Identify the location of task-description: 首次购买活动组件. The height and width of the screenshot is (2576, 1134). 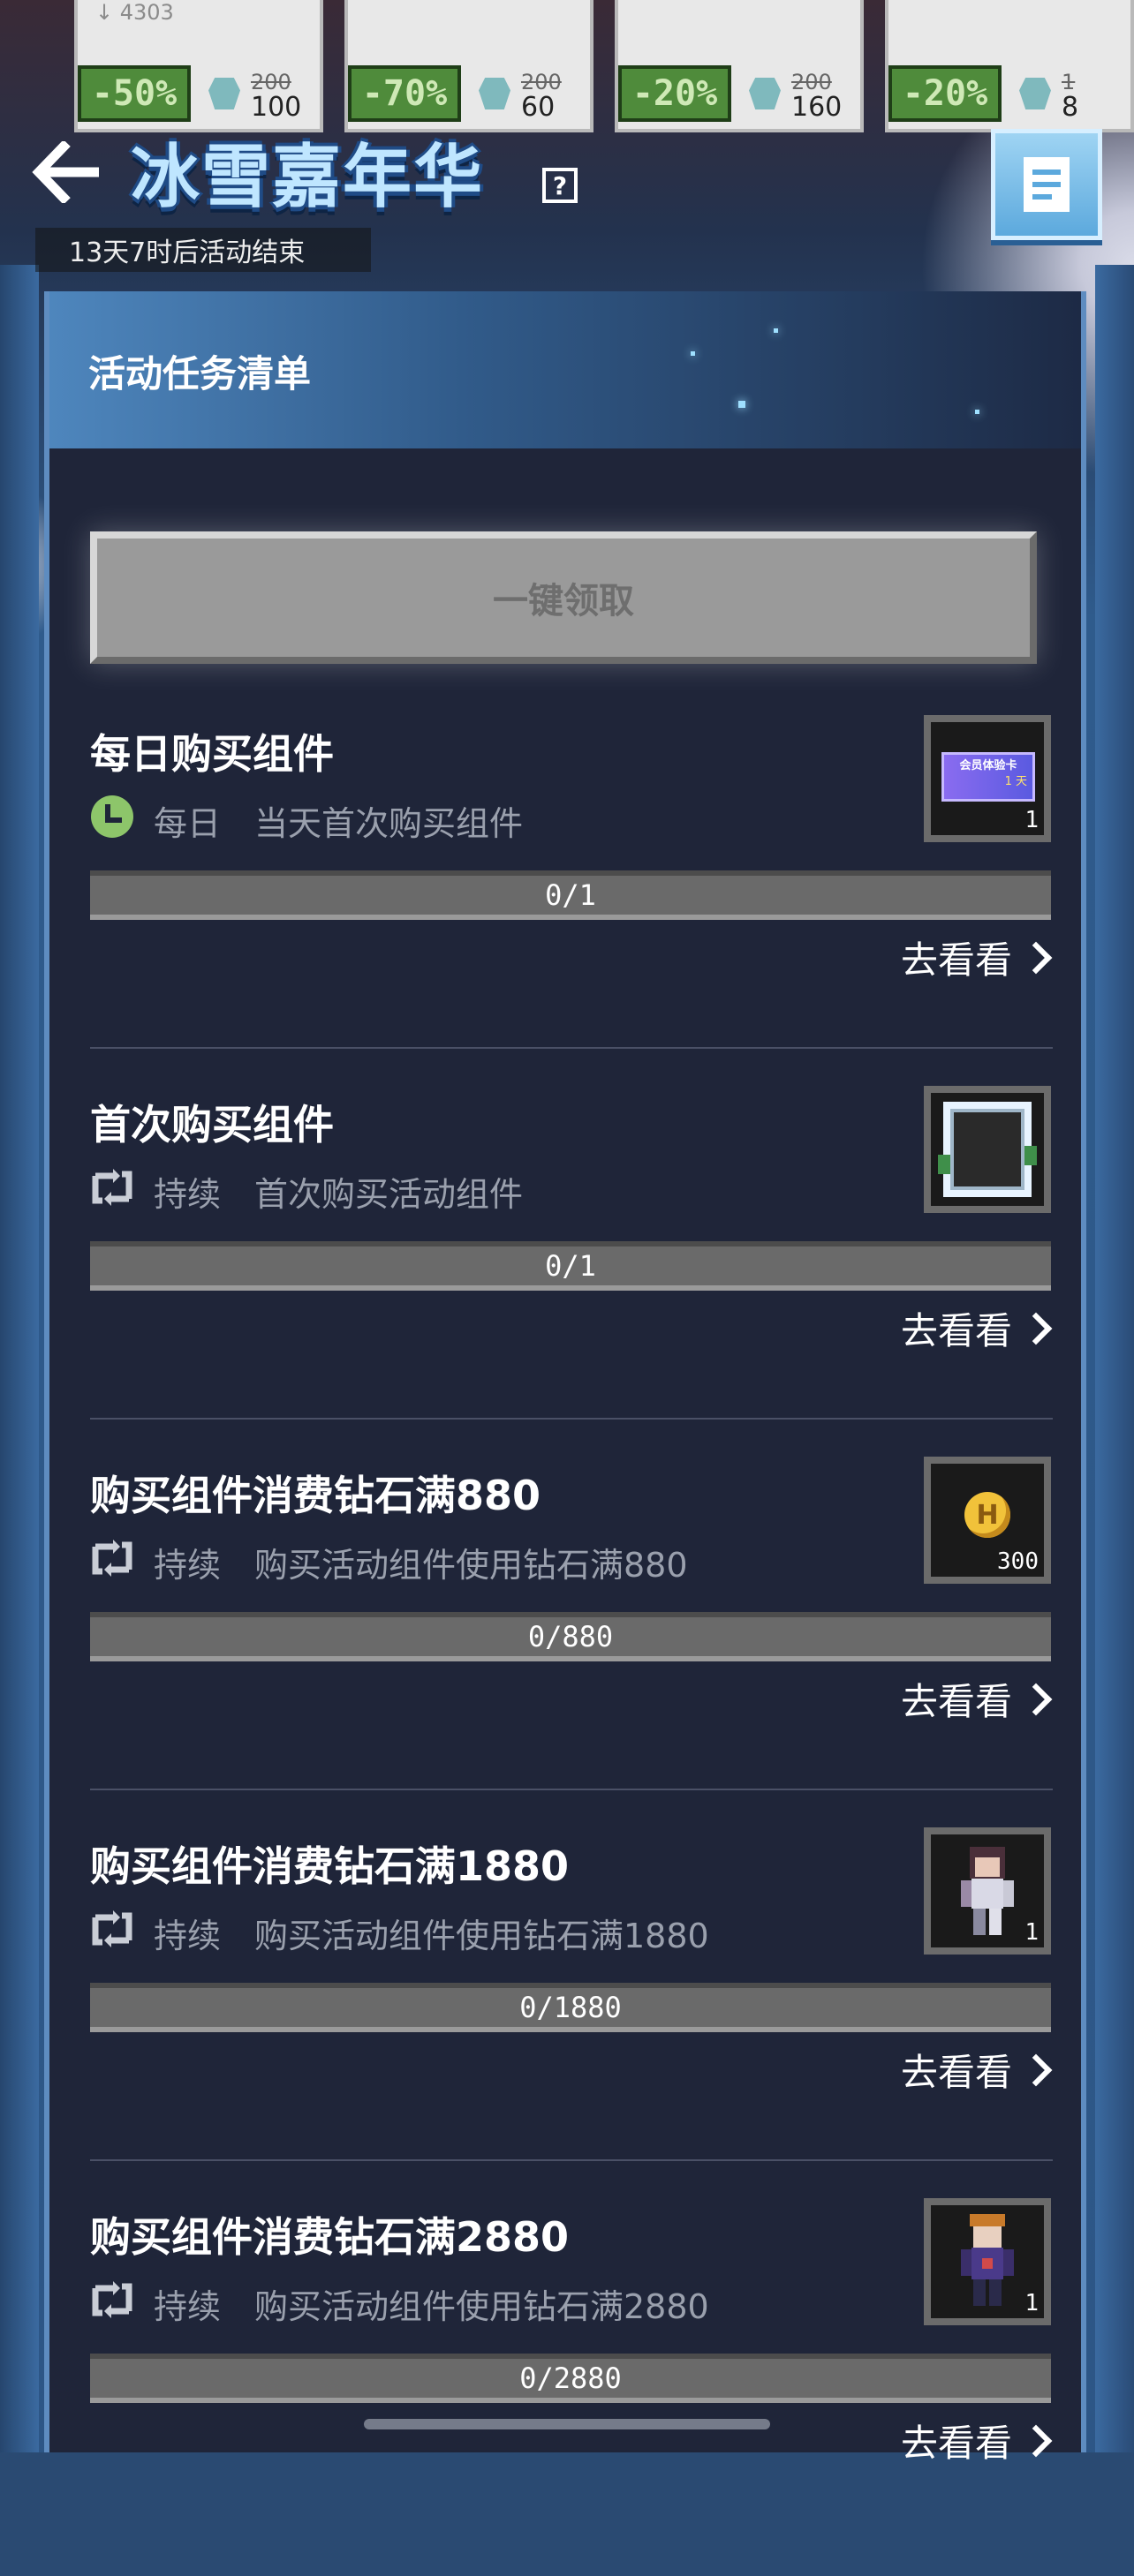
(389, 1195).